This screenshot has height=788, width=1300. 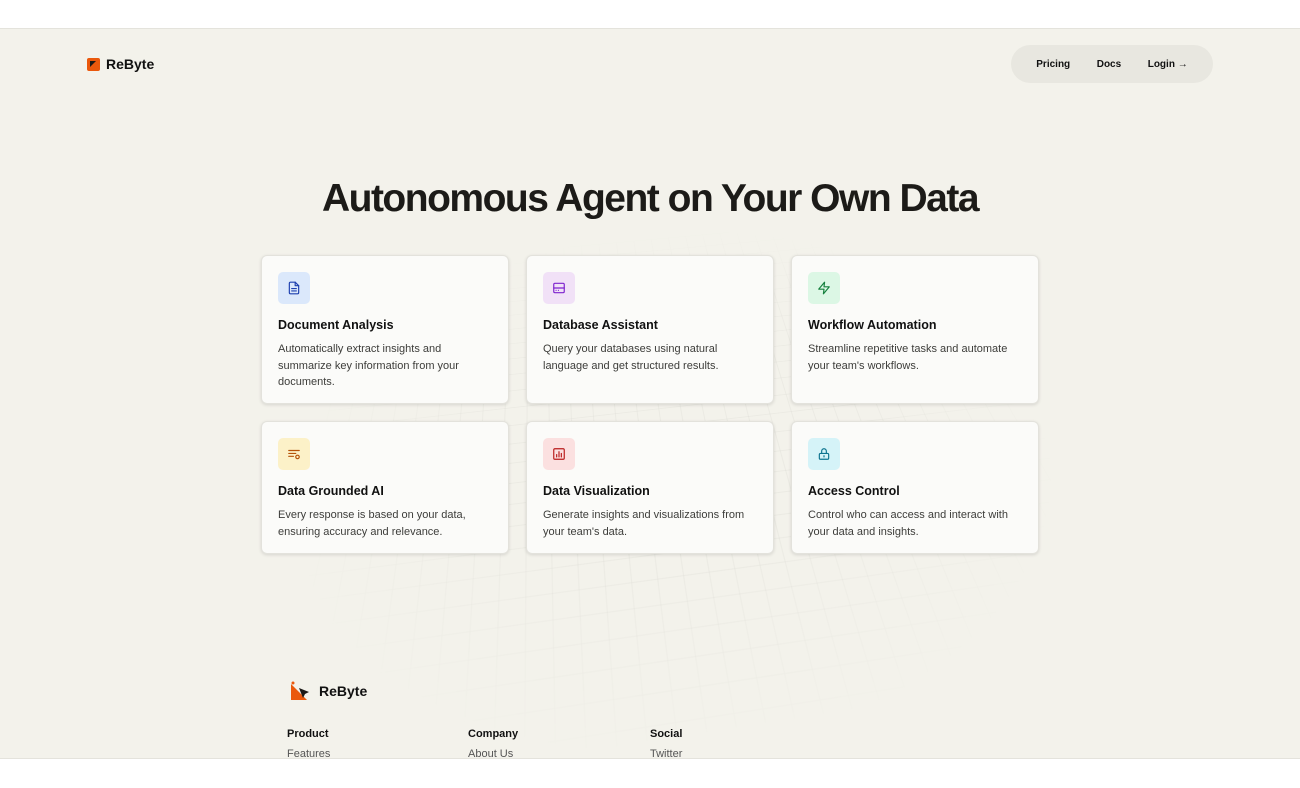 What do you see at coordinates (666, 753) in the screenshot?
I see `footer-link-twitter: Twitter` at bounding box center [666, 753].